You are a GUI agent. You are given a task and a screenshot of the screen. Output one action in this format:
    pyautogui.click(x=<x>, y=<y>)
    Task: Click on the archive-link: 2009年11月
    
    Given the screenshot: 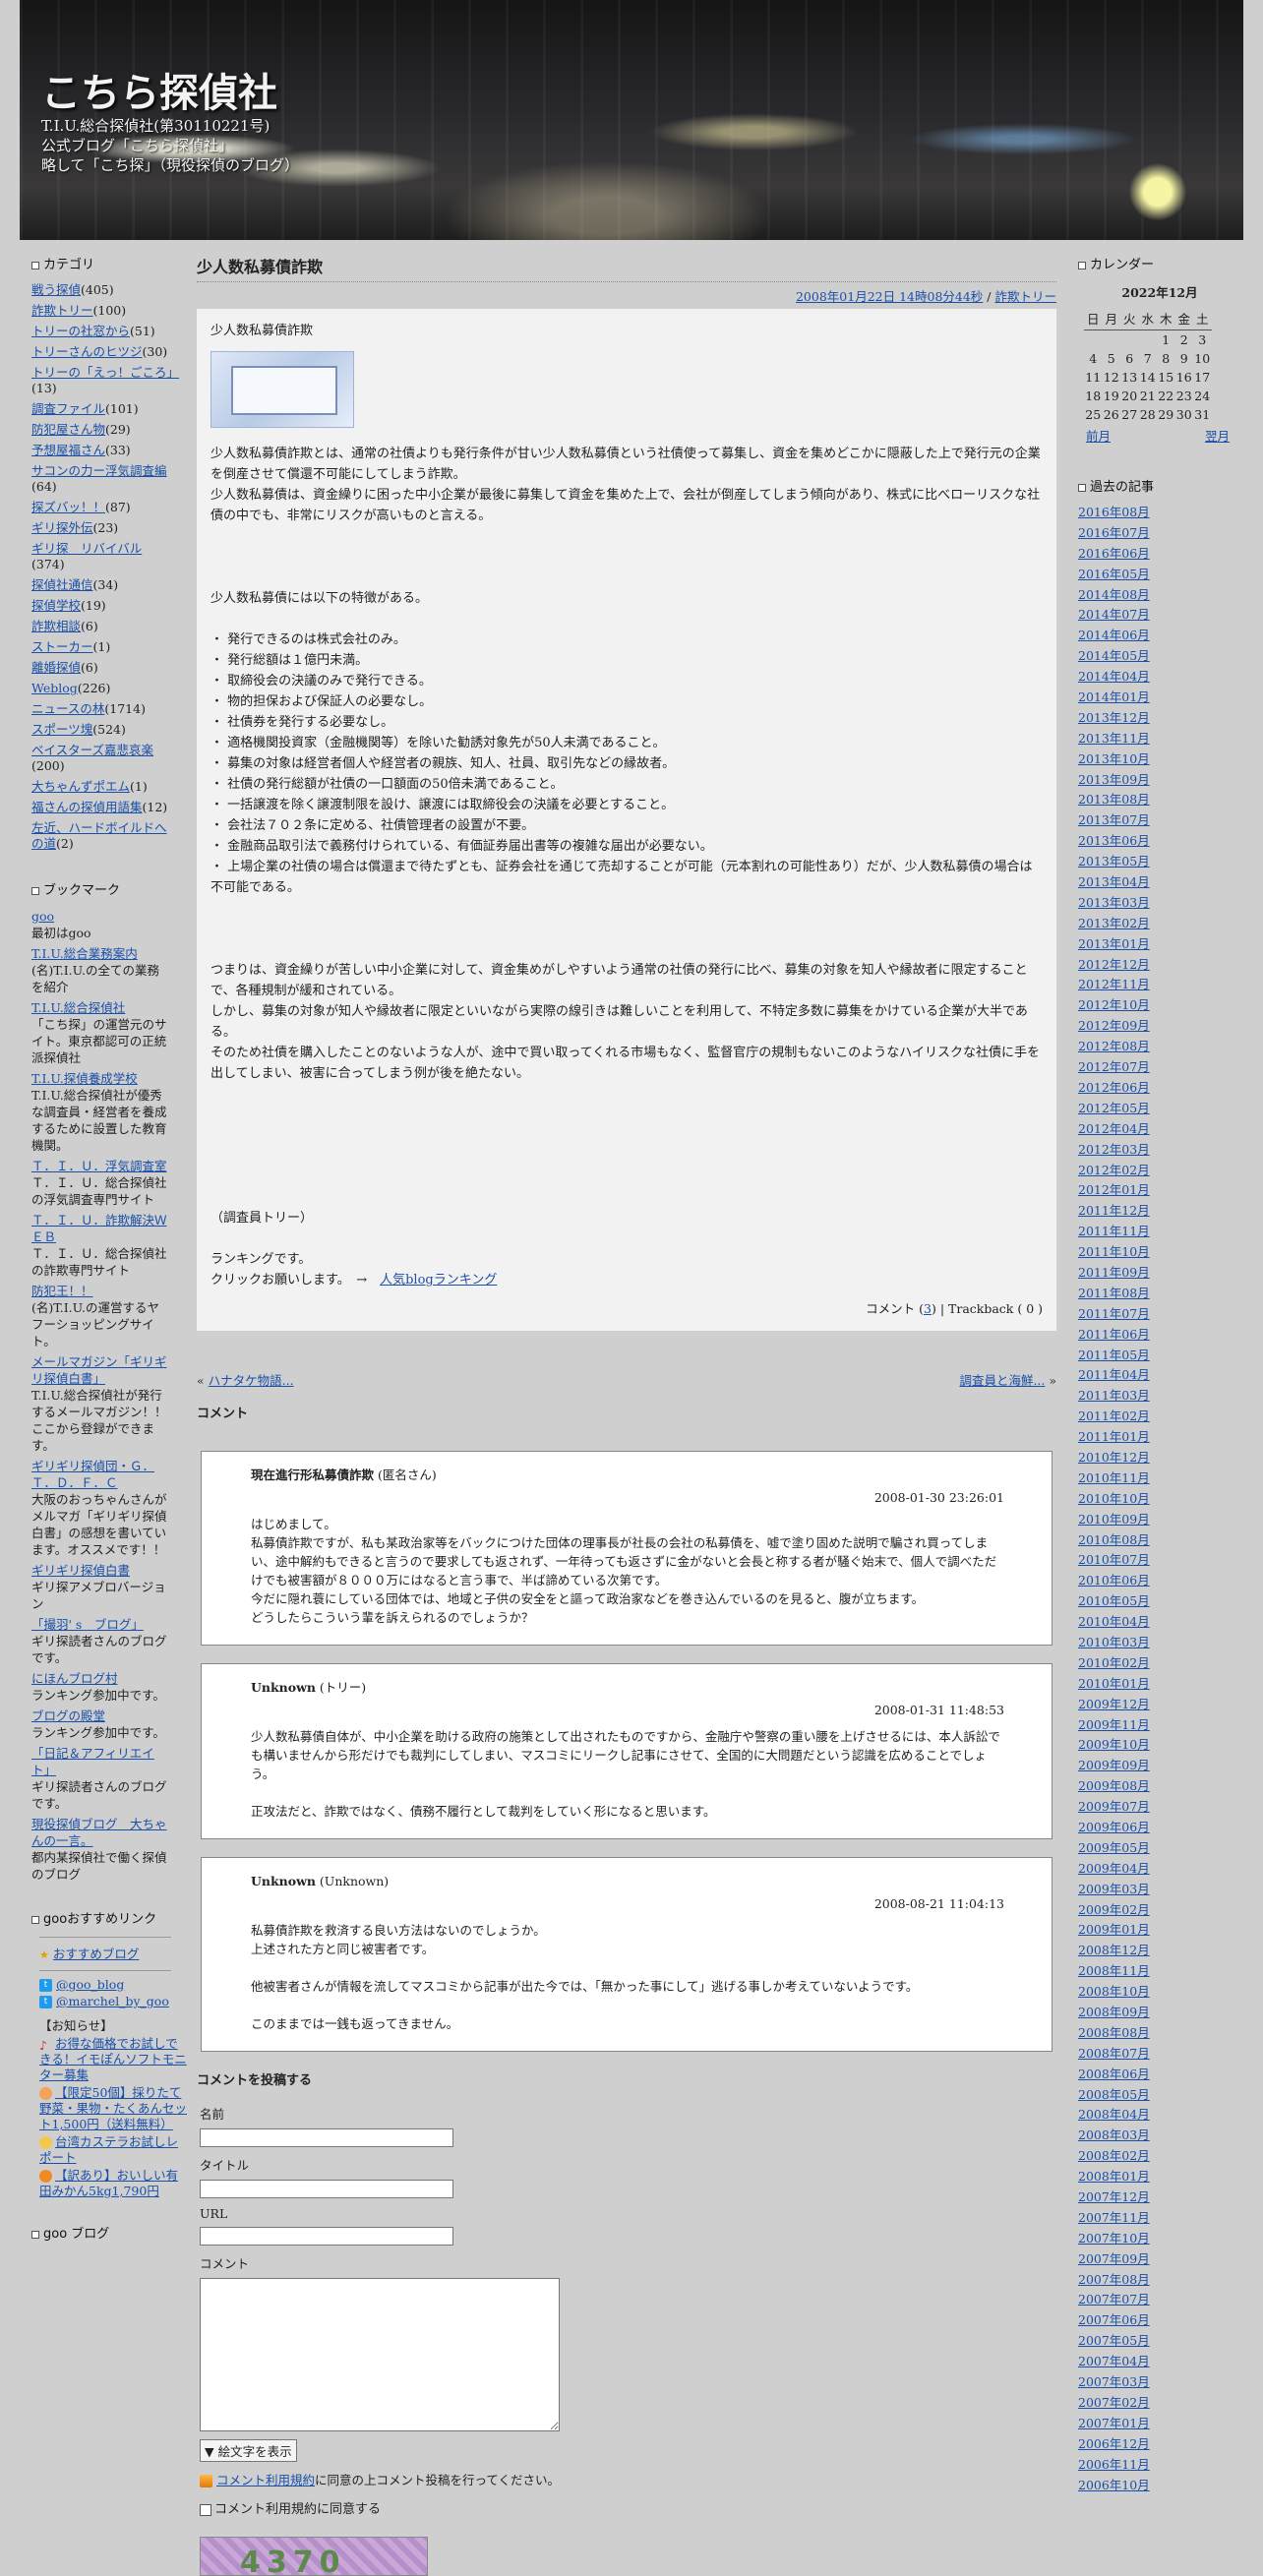 What is the action you would take?
    pyautogui.click(x=1114, y=1724)
    